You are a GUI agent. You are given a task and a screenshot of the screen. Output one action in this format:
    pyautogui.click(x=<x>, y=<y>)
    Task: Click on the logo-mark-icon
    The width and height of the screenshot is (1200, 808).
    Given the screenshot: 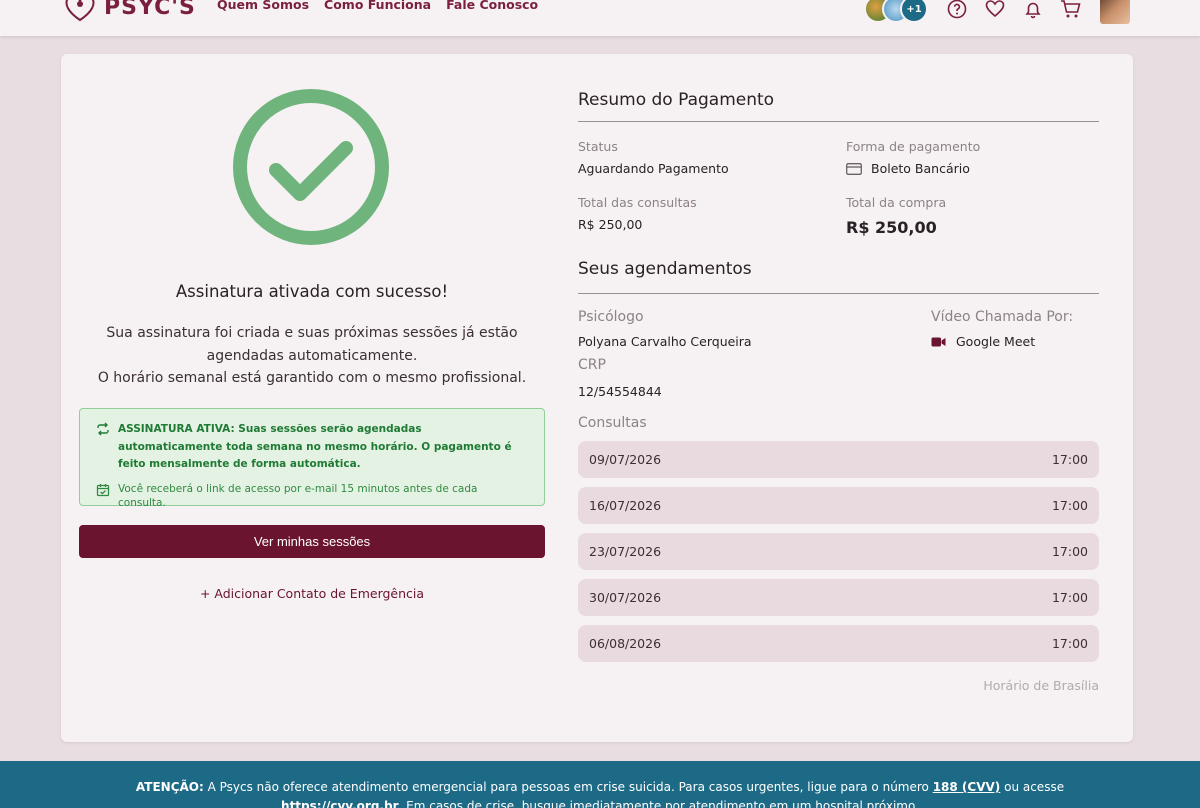 What is the action you would take?
    pyautogui.click(x=80, y=11)
    